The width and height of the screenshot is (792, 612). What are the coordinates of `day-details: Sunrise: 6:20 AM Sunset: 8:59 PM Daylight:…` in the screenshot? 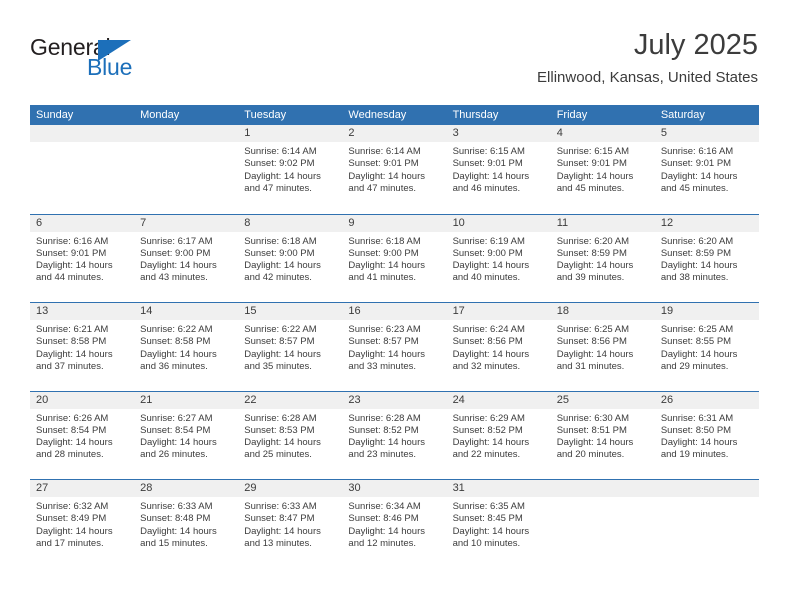 It's located at (603, 258).